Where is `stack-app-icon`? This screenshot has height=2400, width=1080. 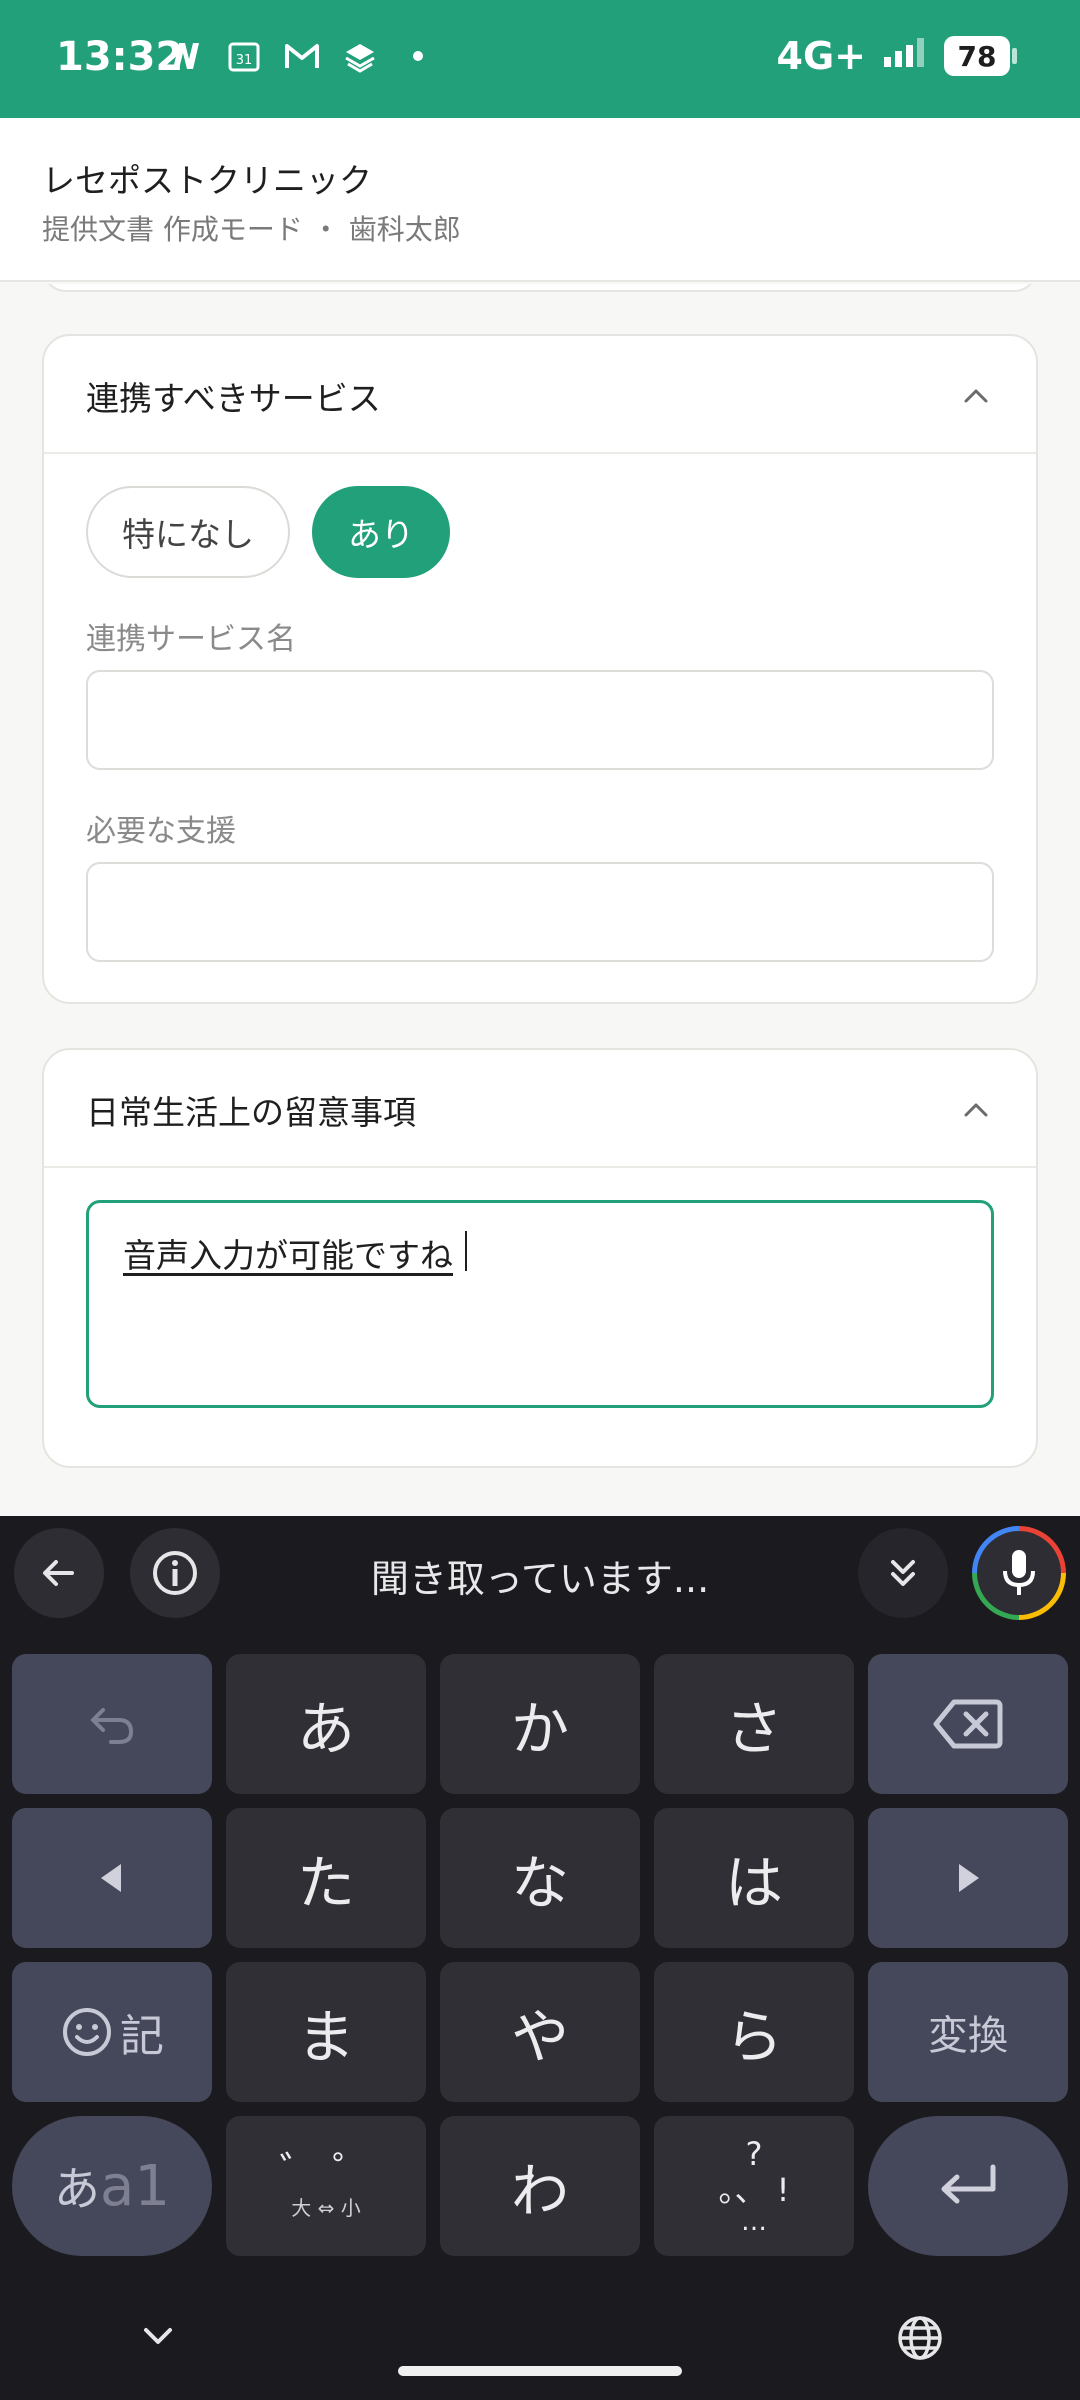
stack-app-icon is located at coordinates (360, 56).